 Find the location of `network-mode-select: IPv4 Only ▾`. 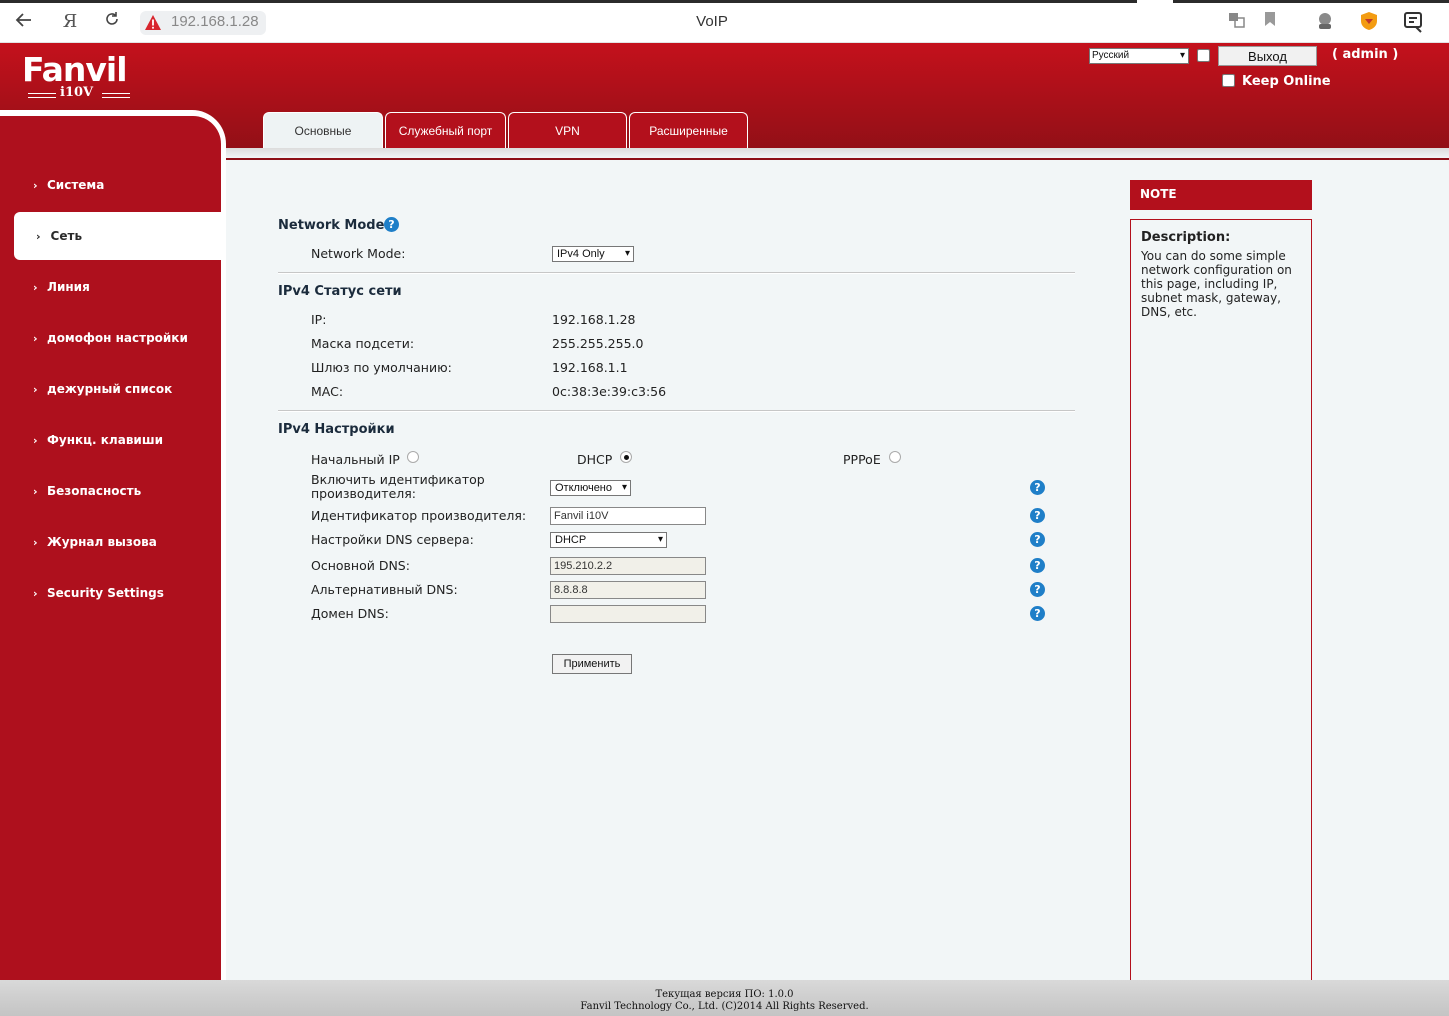

network-mode-select: IPv4 Only ▾ is located at coordinates (593, 254).